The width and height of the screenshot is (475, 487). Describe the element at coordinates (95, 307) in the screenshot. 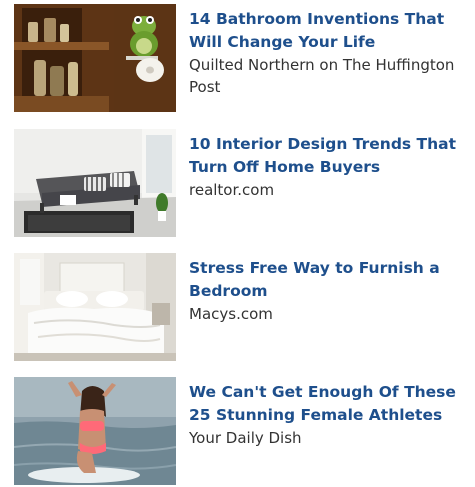

I see `white-bedroom-bed-photo` at that location.